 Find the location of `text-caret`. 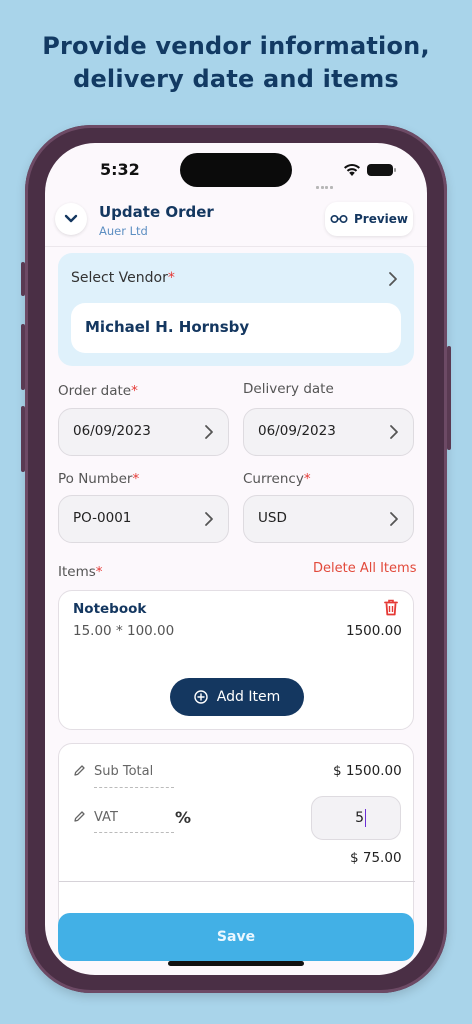

text-caret is located at coordinates (365, 818).